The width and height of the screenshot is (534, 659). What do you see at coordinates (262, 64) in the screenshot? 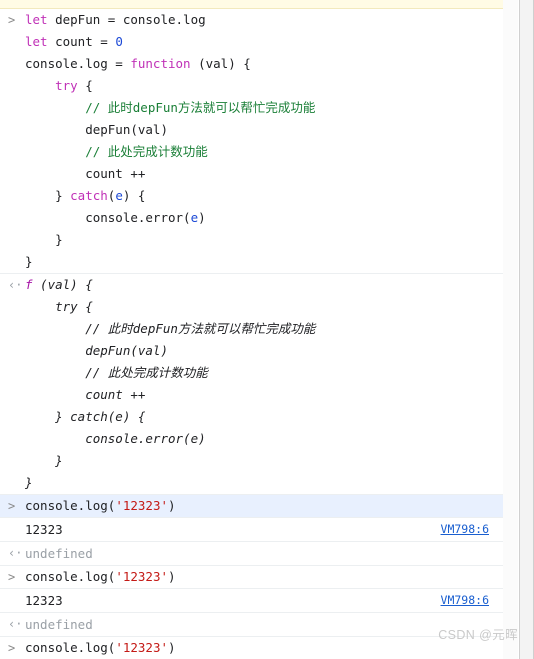
I see `code-line: console.log = function (val) {` at bounding box center [262, 64].